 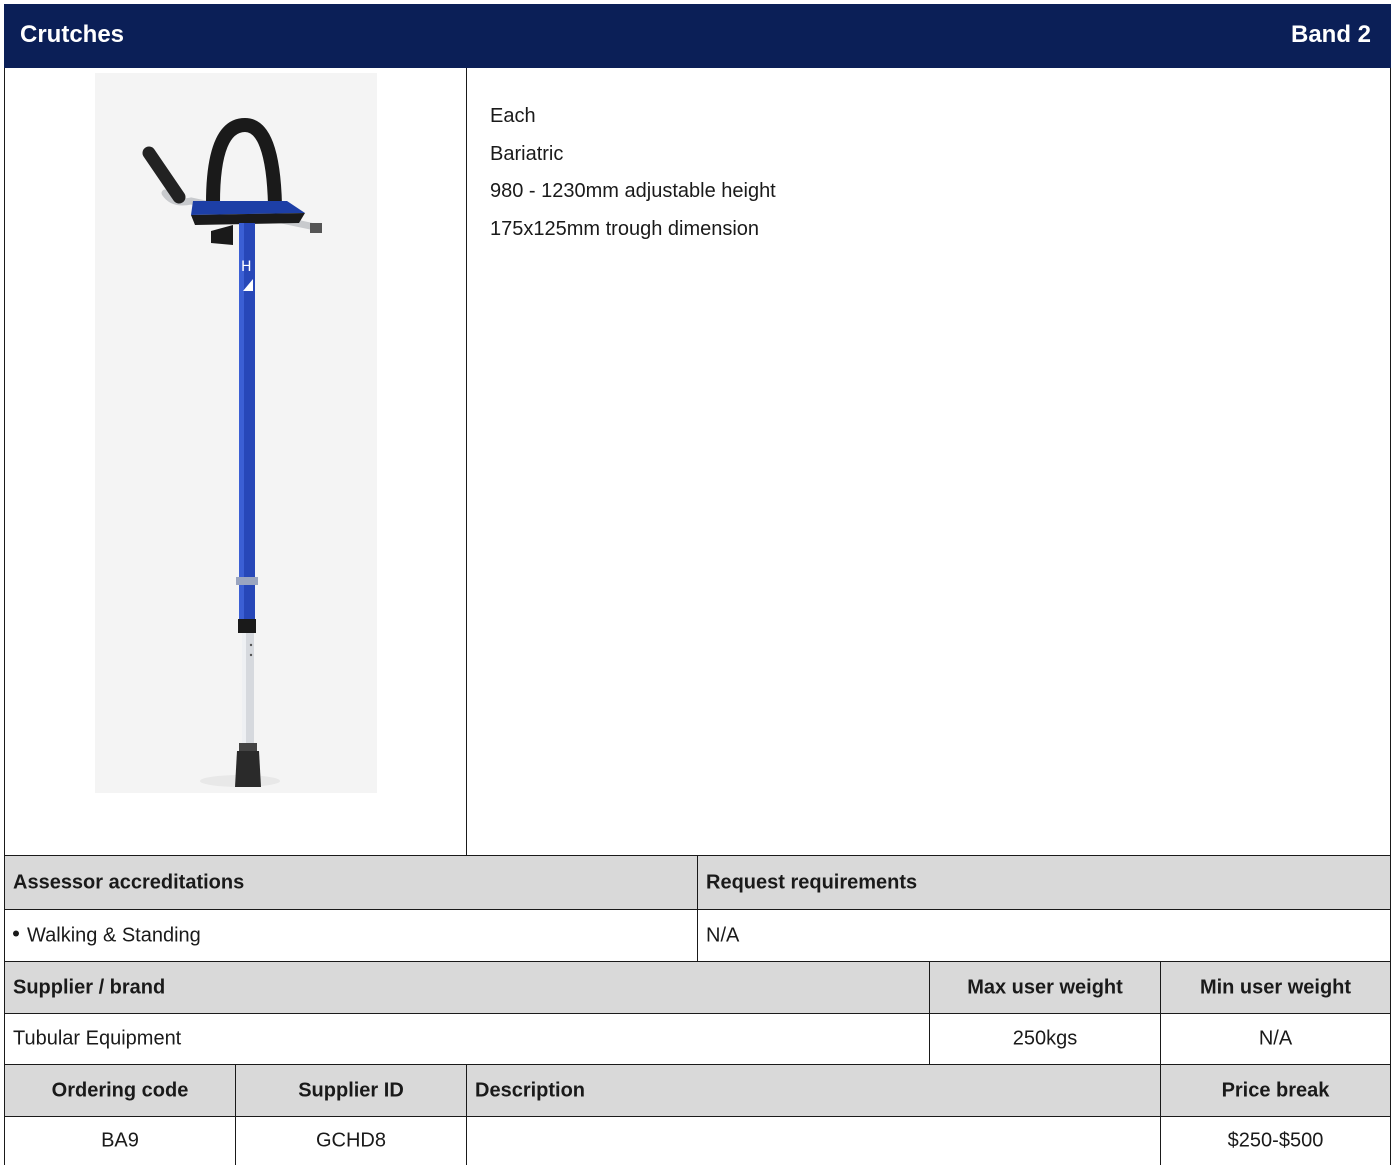 I want to click on accreditations-value: Walking & Standing, so click(x=351, y=936).